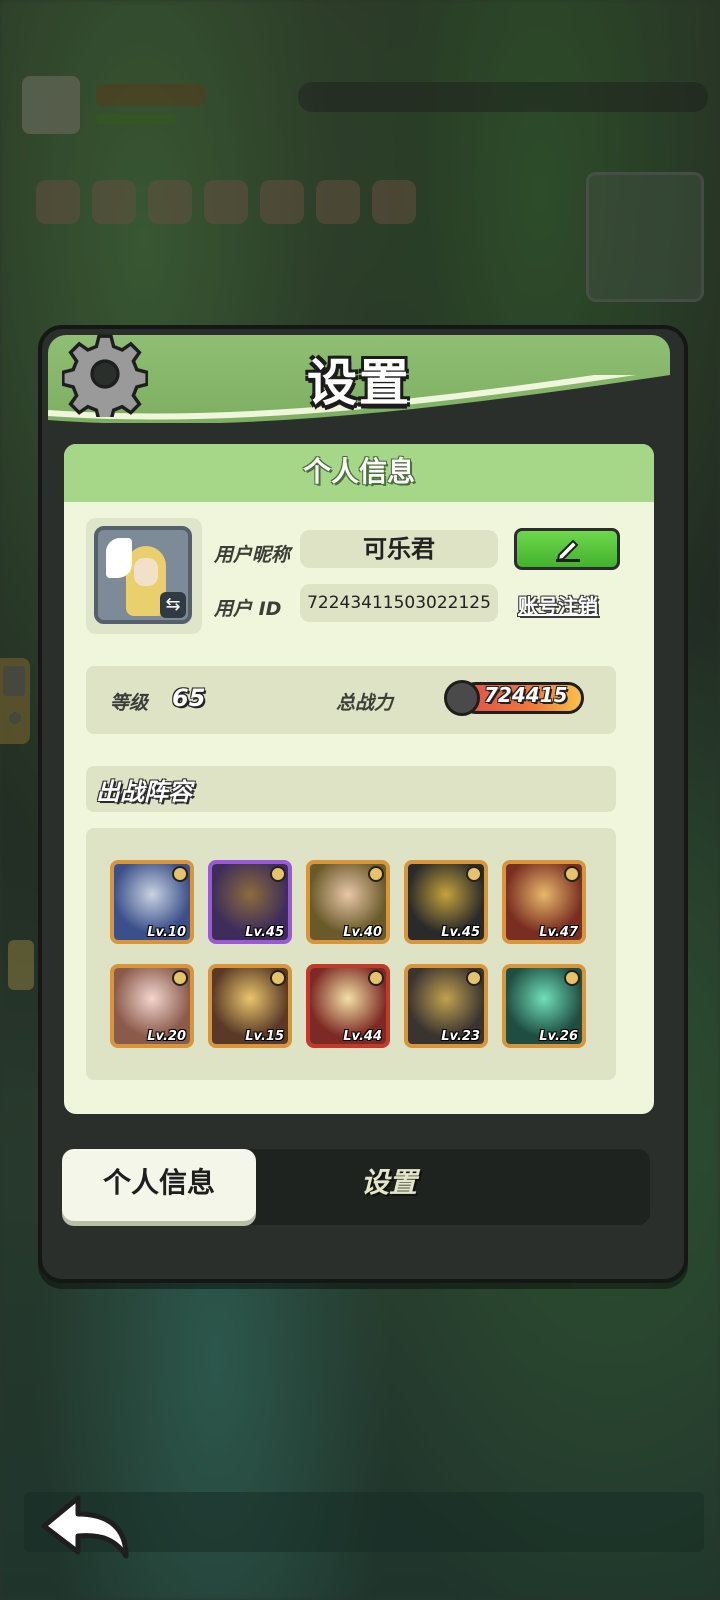  Describe the element at coordinates (166, 932) in the screenshot. I see `hero-level: Lv.10` at that location.